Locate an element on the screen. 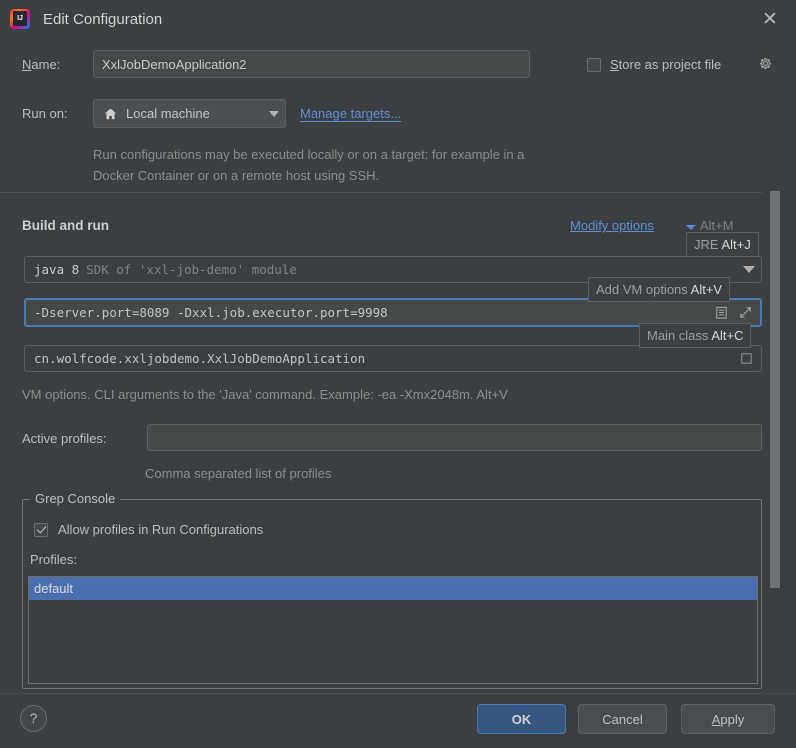 This screenshot has height=748, width=796. grep-console-group-title: Grep Console is located at coordinates (75, 498).